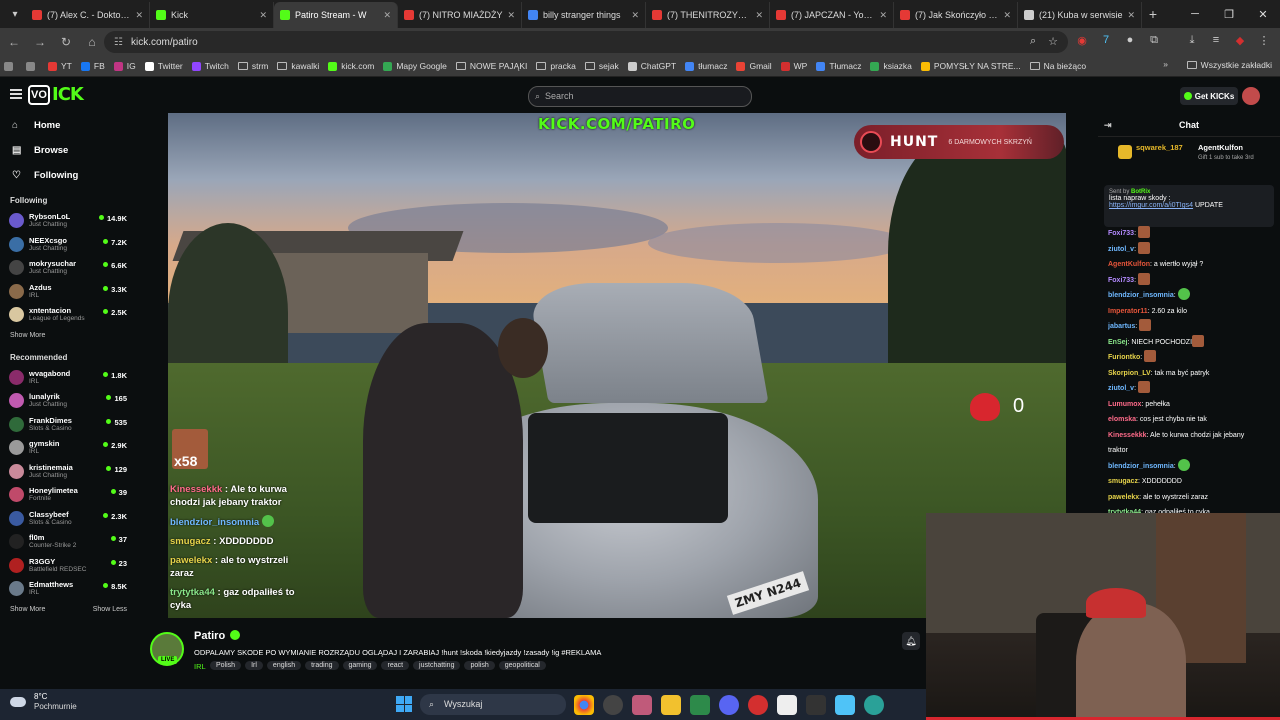  What do you see at coordinates (14, 42) in the screenshot?
I see `back-icon: ←` at bounding box center [14, 42].